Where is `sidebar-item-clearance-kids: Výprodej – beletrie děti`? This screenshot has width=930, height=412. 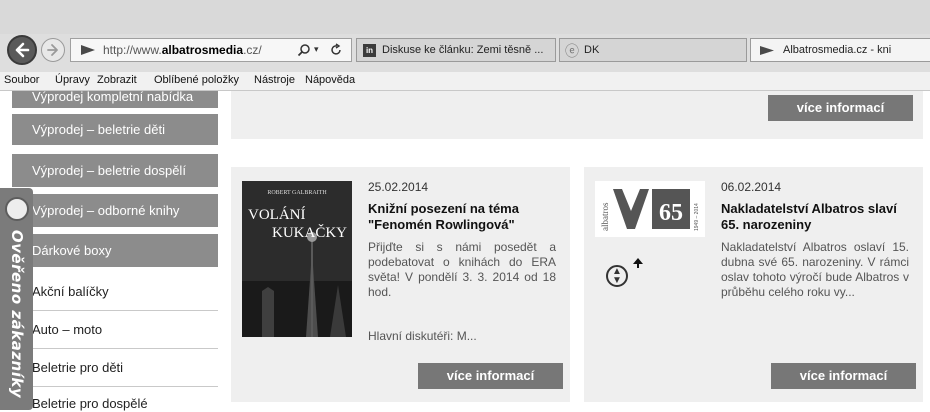 sidebar-item-clearance-kids: Výprodej – beletrie děti is located at coordinates (115, 129).